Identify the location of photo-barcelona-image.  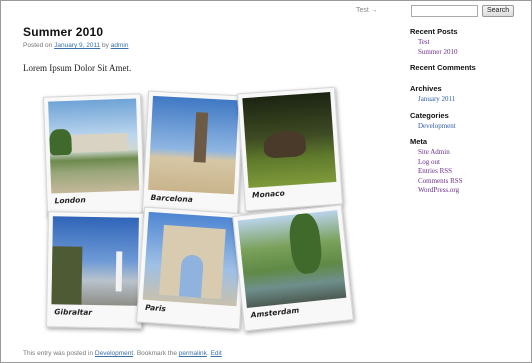
(193, 145).